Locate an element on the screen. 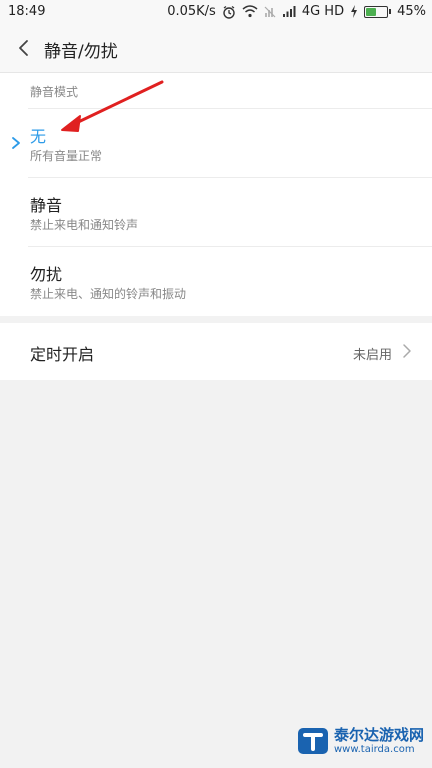 The height and width of the screenshot is (768, 432). section-header: 静音模式 is located at coordinates (54, 92).